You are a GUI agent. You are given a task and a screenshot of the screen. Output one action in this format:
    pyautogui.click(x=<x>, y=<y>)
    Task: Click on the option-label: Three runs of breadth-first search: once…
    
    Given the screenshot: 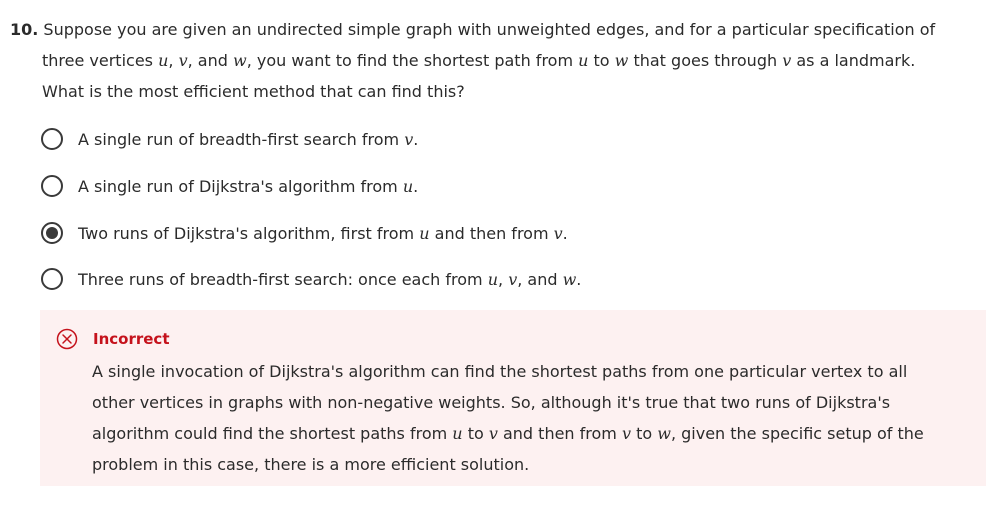 What is the action you would take?
    pyautogui.click(x=329, y=279)
    